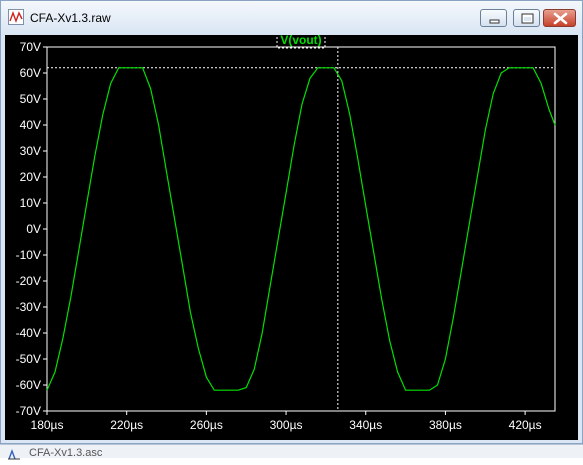  Describe the element at coordinates (16, 17) in the screenshot. I see `waveform-app-icon` at that location.